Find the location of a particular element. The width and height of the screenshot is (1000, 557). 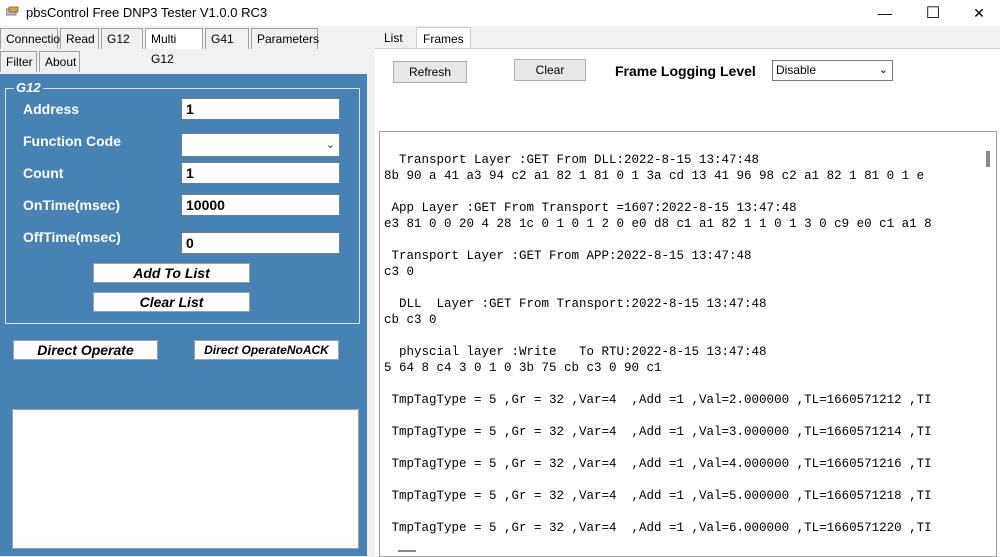

minimize-button: — is located at coordinates (885, 13).